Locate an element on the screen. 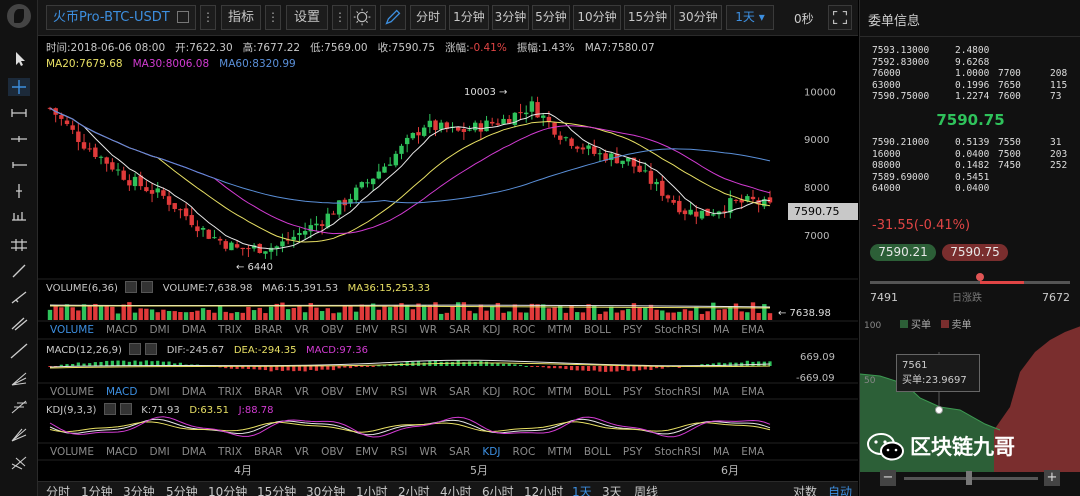  fullscreen-icon is located at coordinates (840, 17).